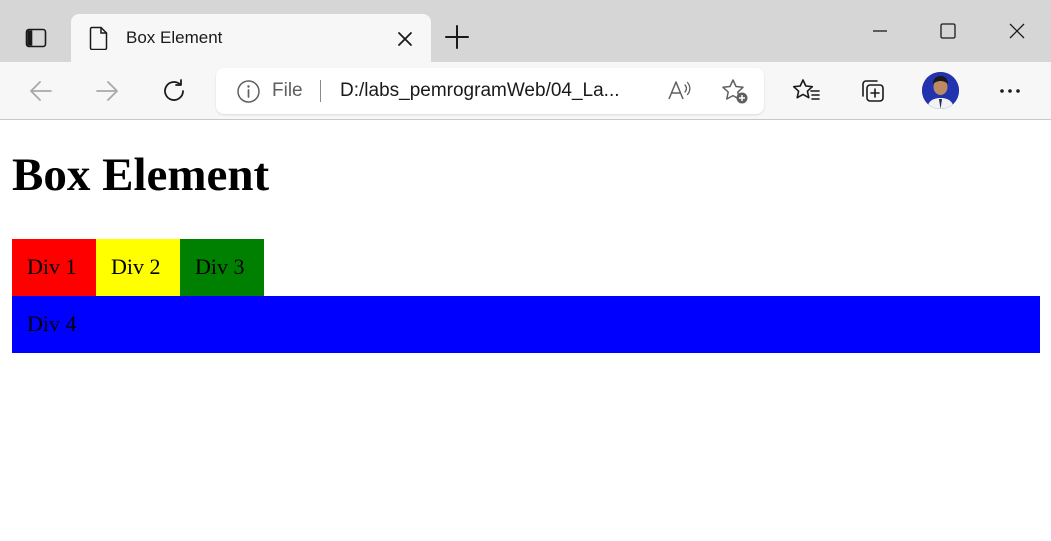  I want to click on tab-title: Box Element, so click(174, 37).